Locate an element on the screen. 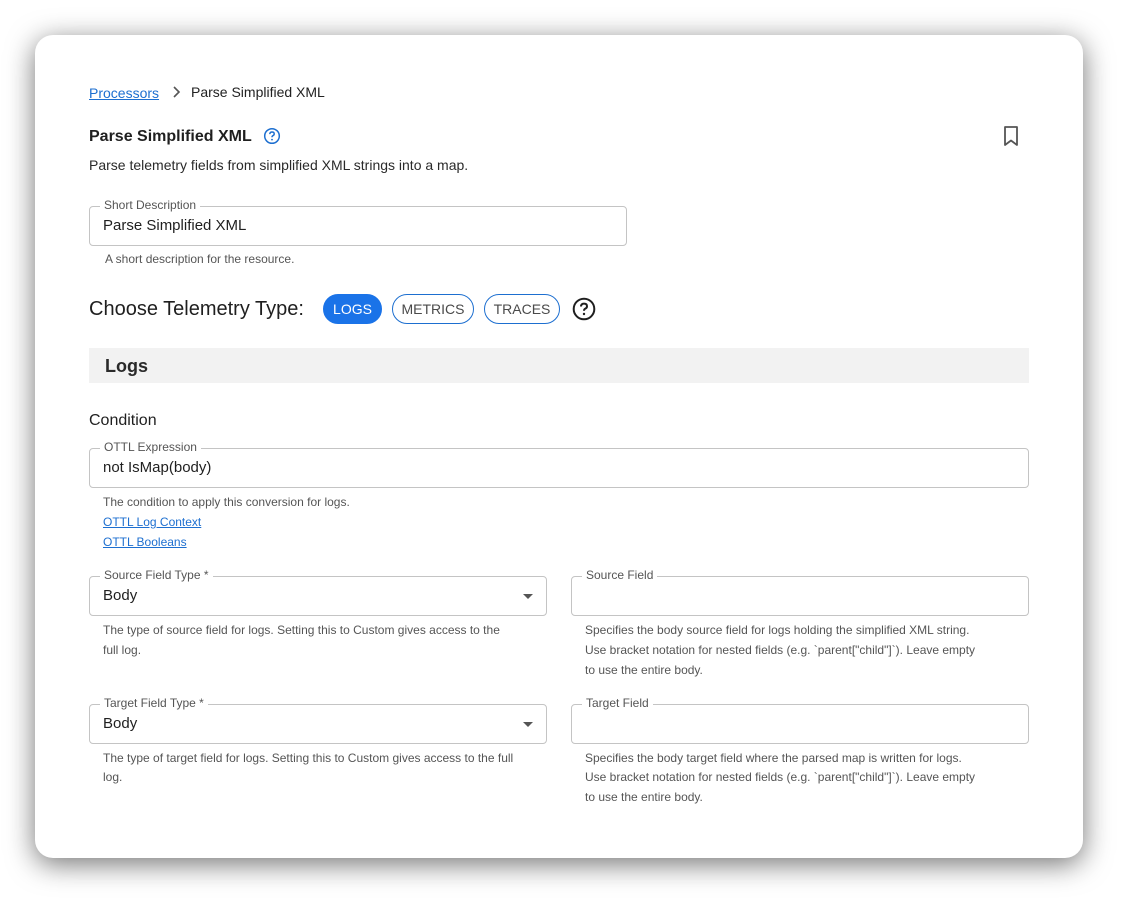 The height and width of the screenshot is (903, 1128). source-field-type-value: Body is located at coordinates (120, 595).